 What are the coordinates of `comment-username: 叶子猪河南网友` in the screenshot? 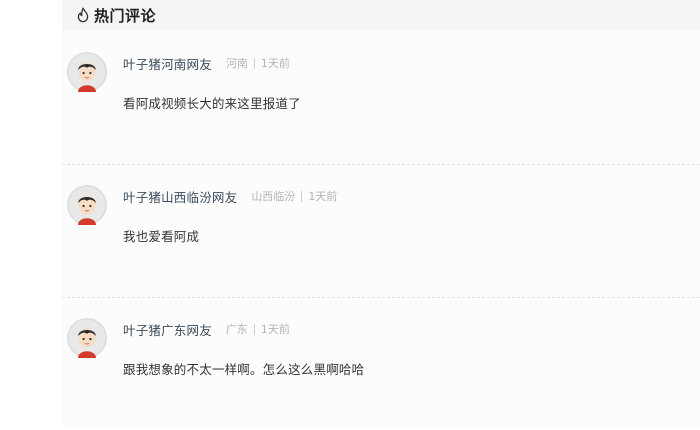 It's located at (167, 63).